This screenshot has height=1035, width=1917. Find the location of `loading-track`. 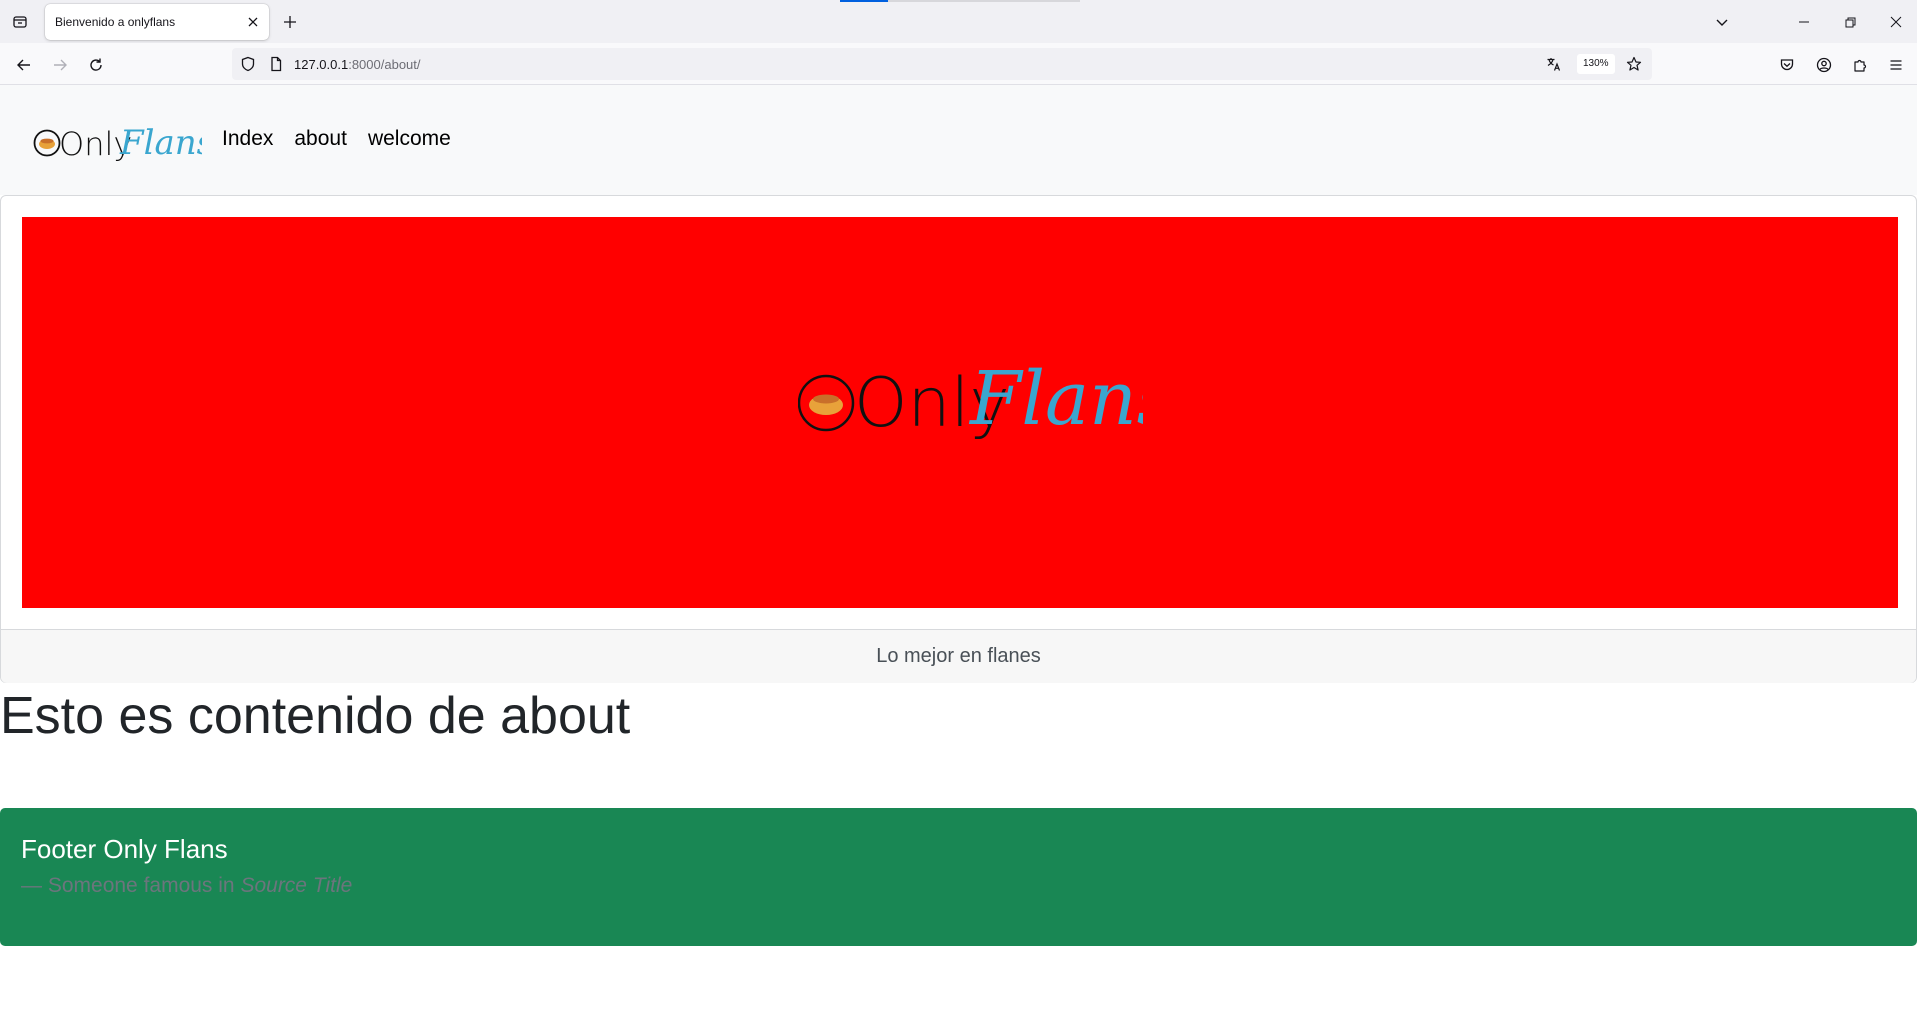

loading-track is located at coordinates (984, 1).